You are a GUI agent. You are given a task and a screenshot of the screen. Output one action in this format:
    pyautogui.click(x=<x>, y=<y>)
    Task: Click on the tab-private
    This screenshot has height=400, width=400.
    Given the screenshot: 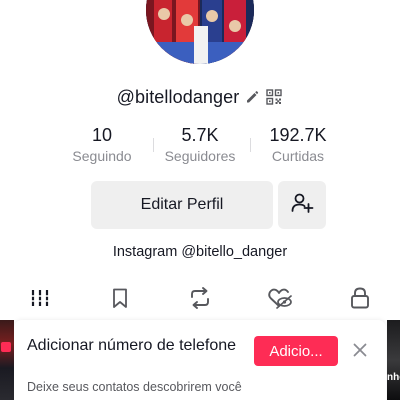 What is the action you would take?
    pyautogui.click(x=360, y=300)
    